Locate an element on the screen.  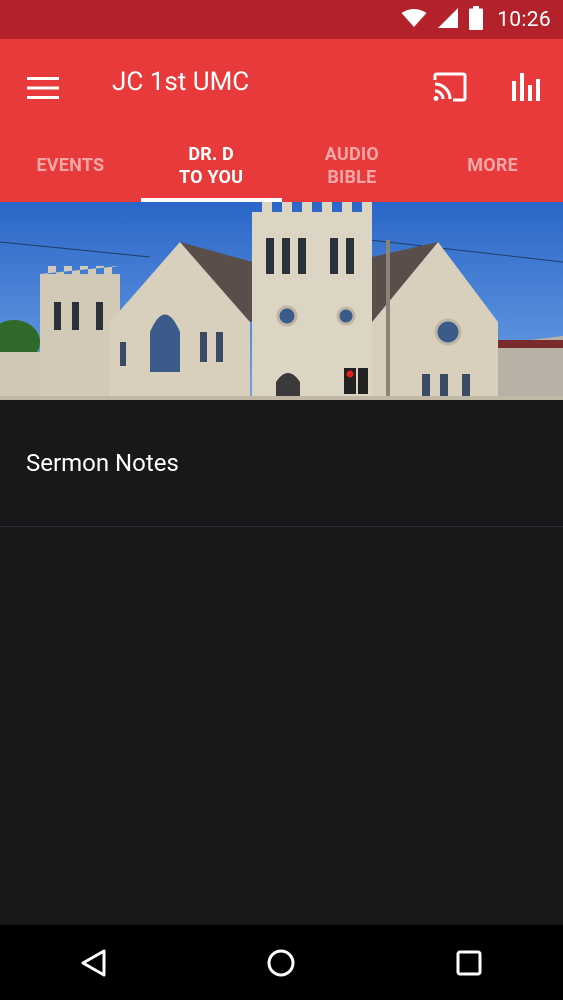
home-icon is located at coordinates (281, 962).